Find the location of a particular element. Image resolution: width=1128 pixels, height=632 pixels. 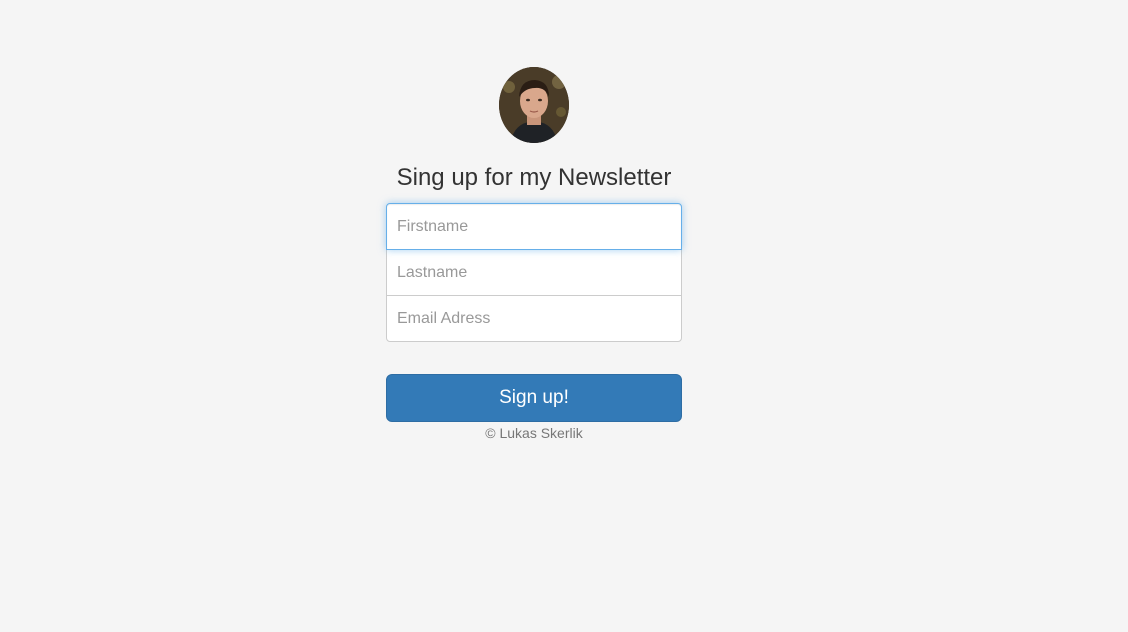

email-input is located at coordinates (534, 318).